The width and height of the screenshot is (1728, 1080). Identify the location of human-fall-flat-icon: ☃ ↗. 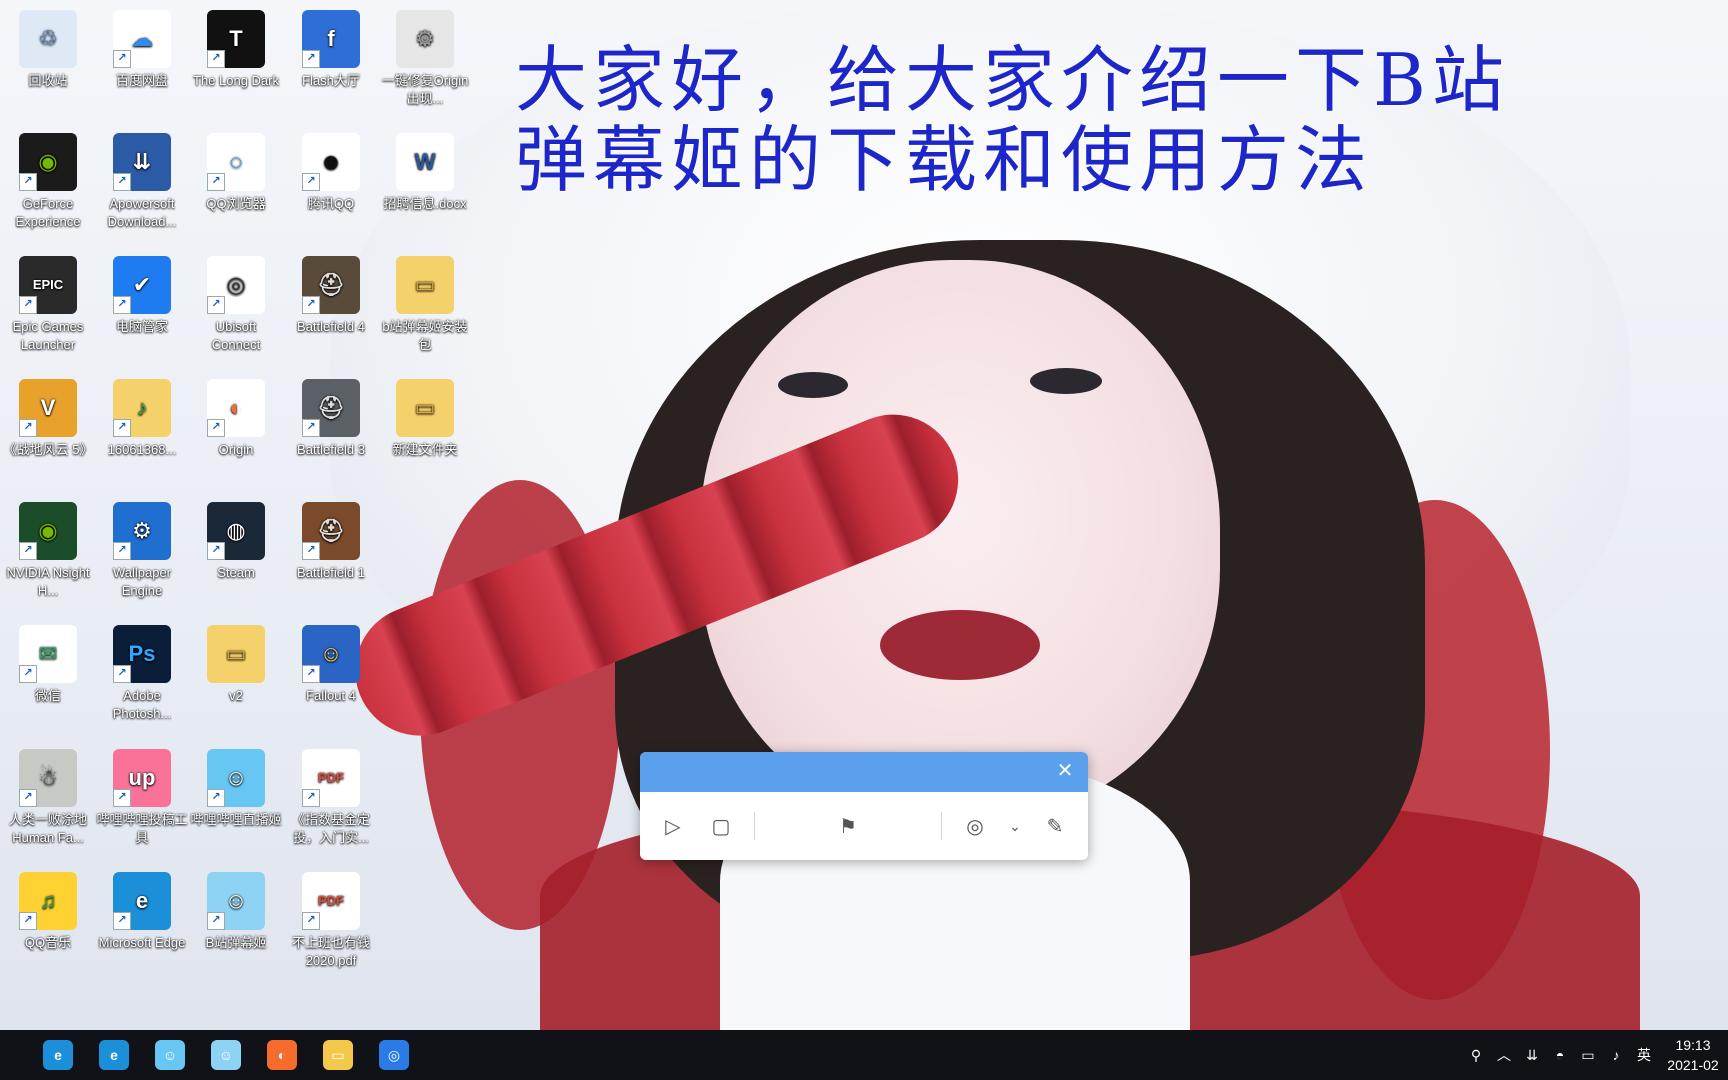
(48, 778).